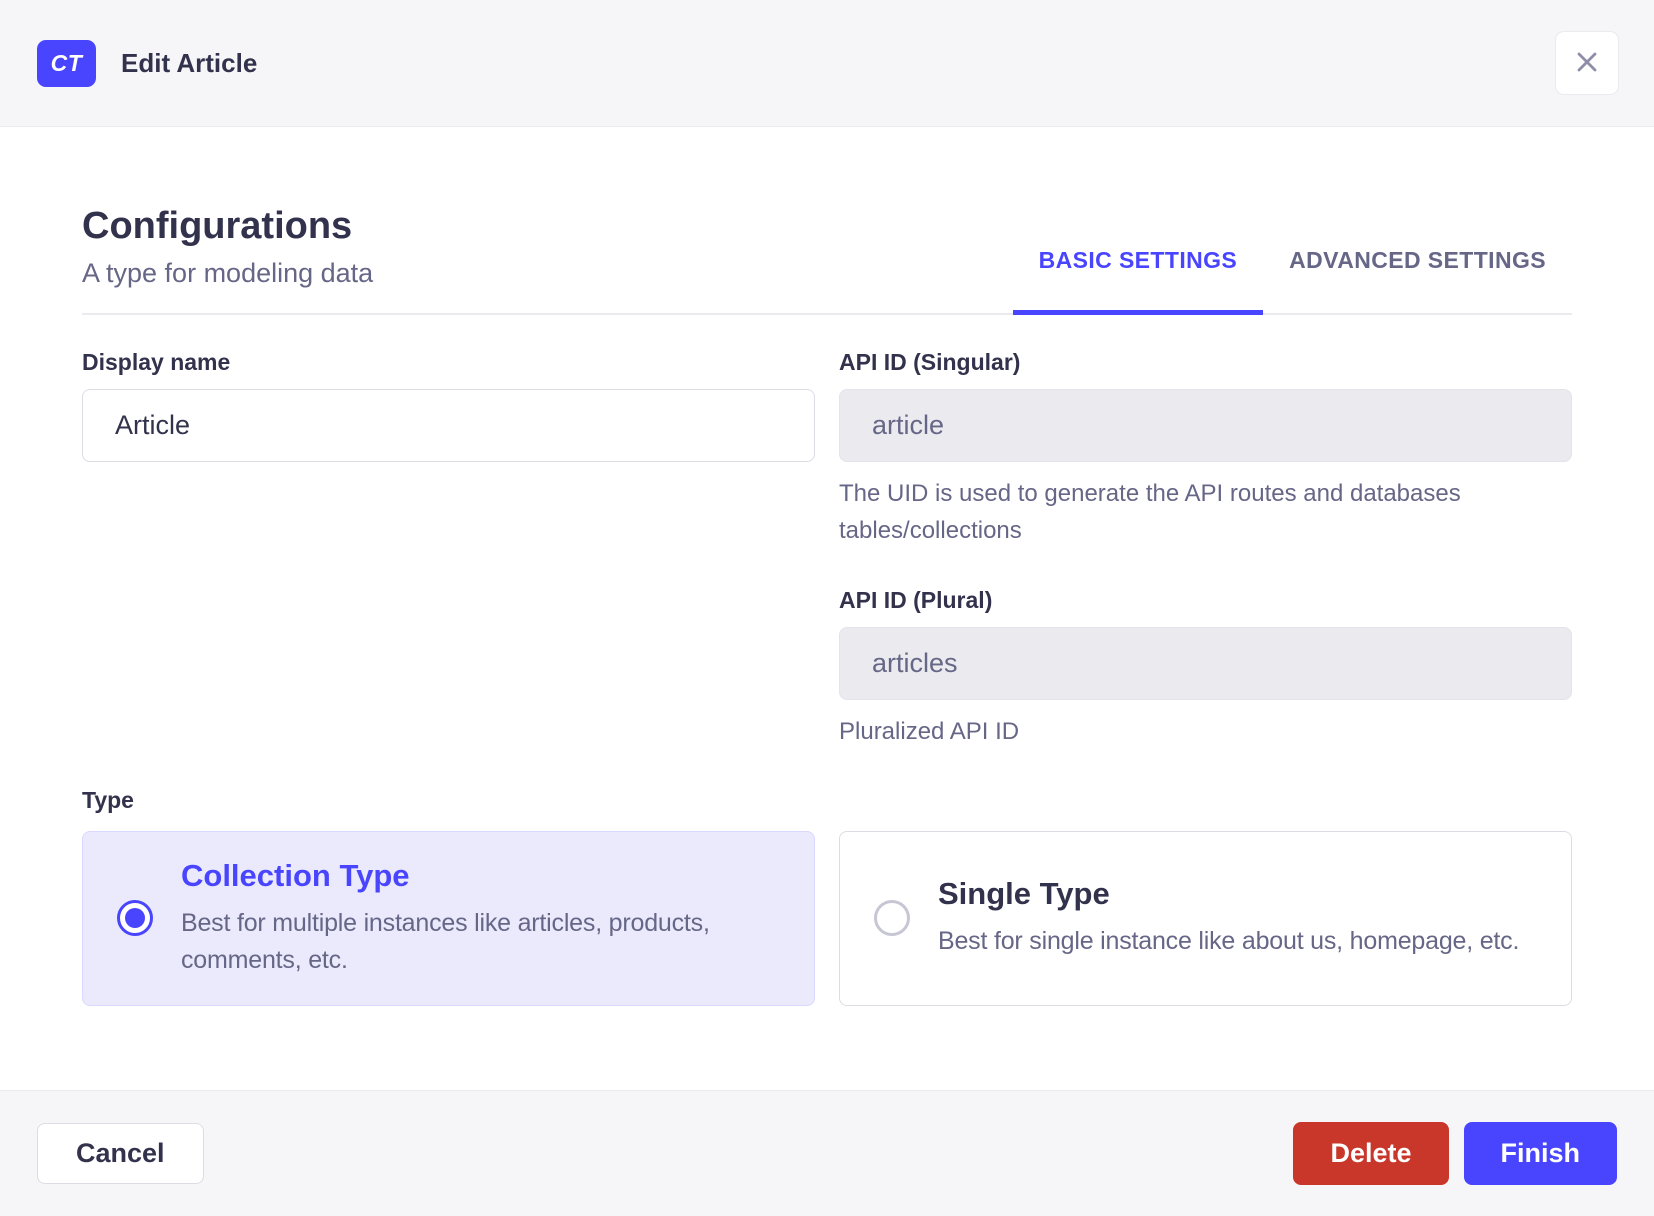  I want to click on content-type-badge-icon: CT, so click(66, 63).